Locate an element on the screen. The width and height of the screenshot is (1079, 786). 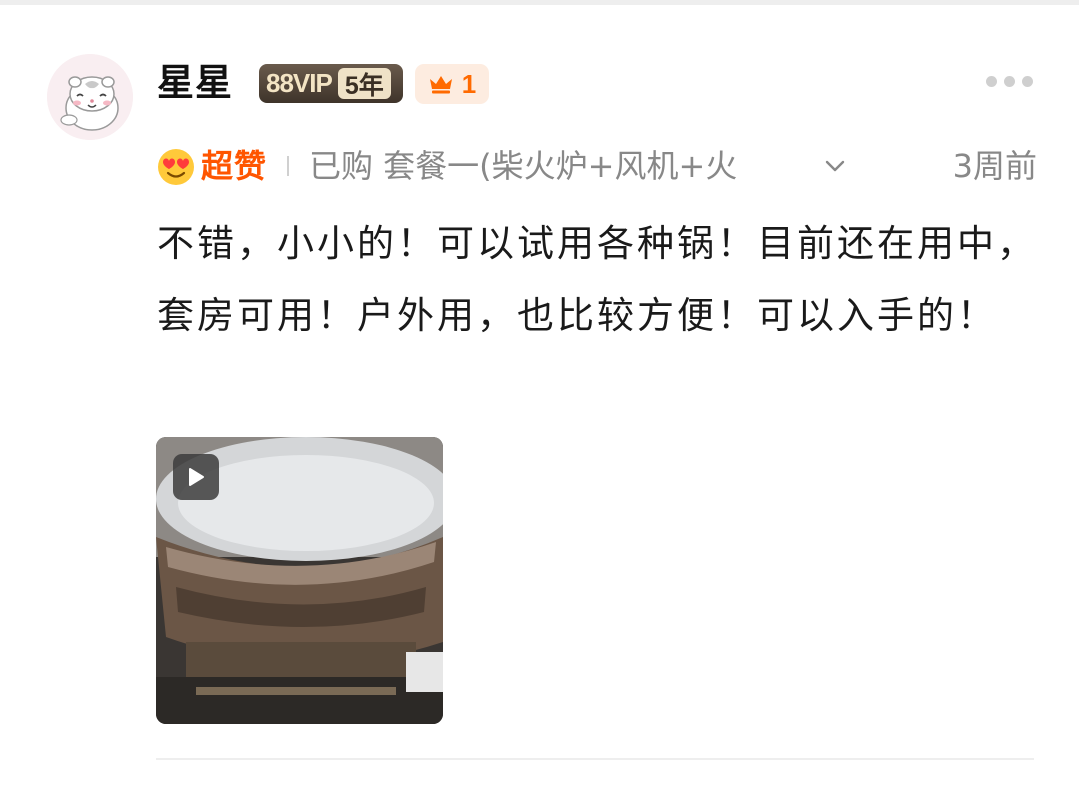
level-badge: 1 is located at coordinates (452, 84).